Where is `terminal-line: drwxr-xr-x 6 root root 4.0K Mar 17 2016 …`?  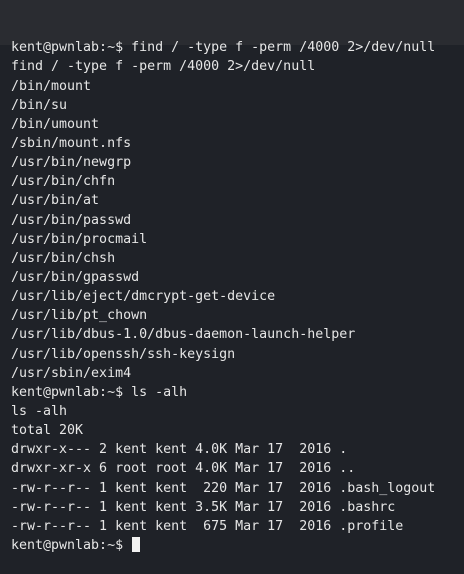 terminal-line: drwxr-xr-x 6 root root 4.0K Mar 17 2016 … is located at coordinates (183, 469).